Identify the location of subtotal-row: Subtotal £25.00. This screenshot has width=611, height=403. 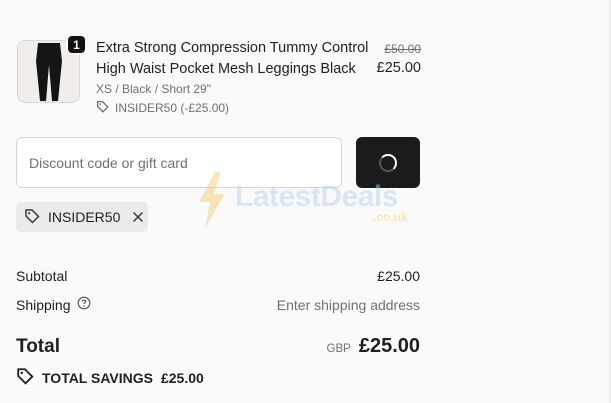
(218, 276).